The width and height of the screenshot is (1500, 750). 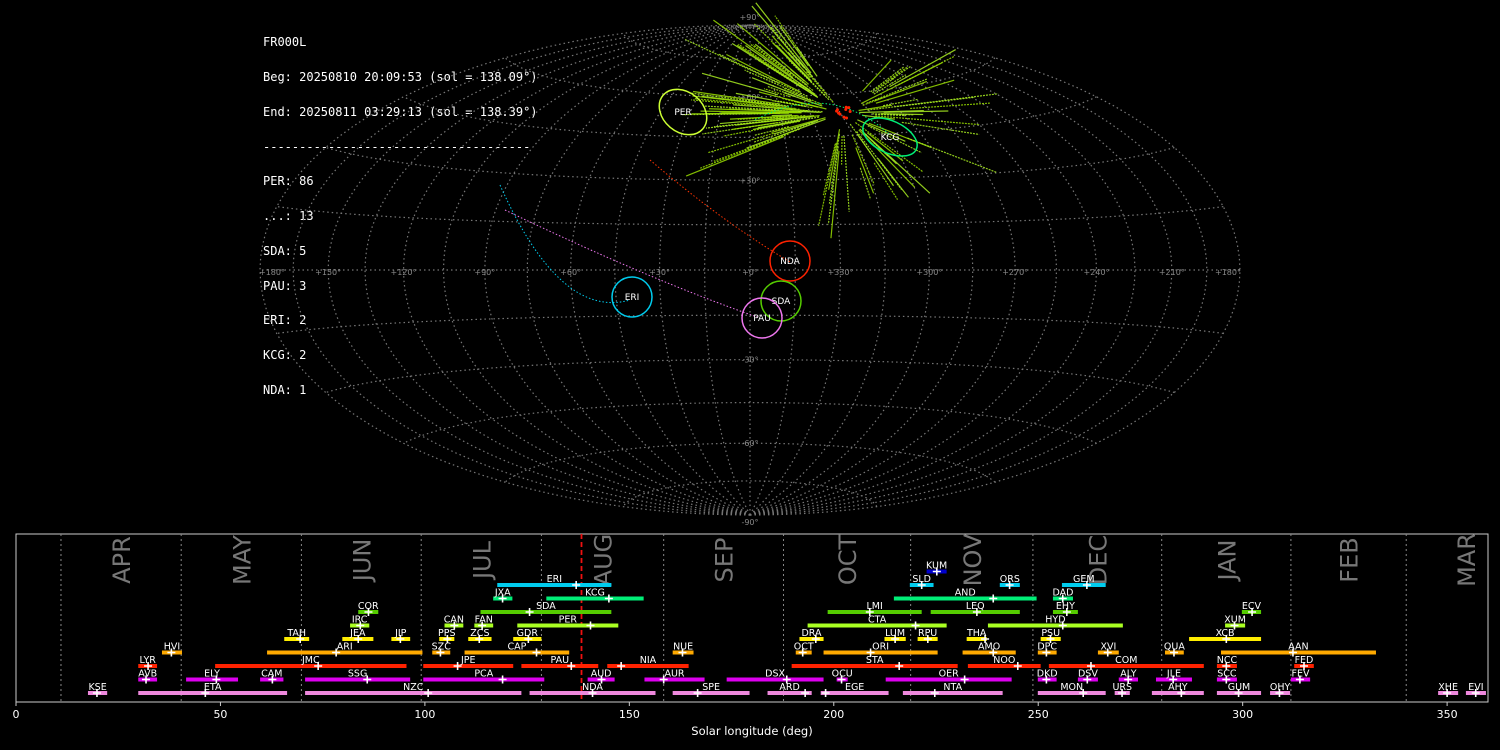 I want to click on month-label: AUG, so click(x=604, y=560).